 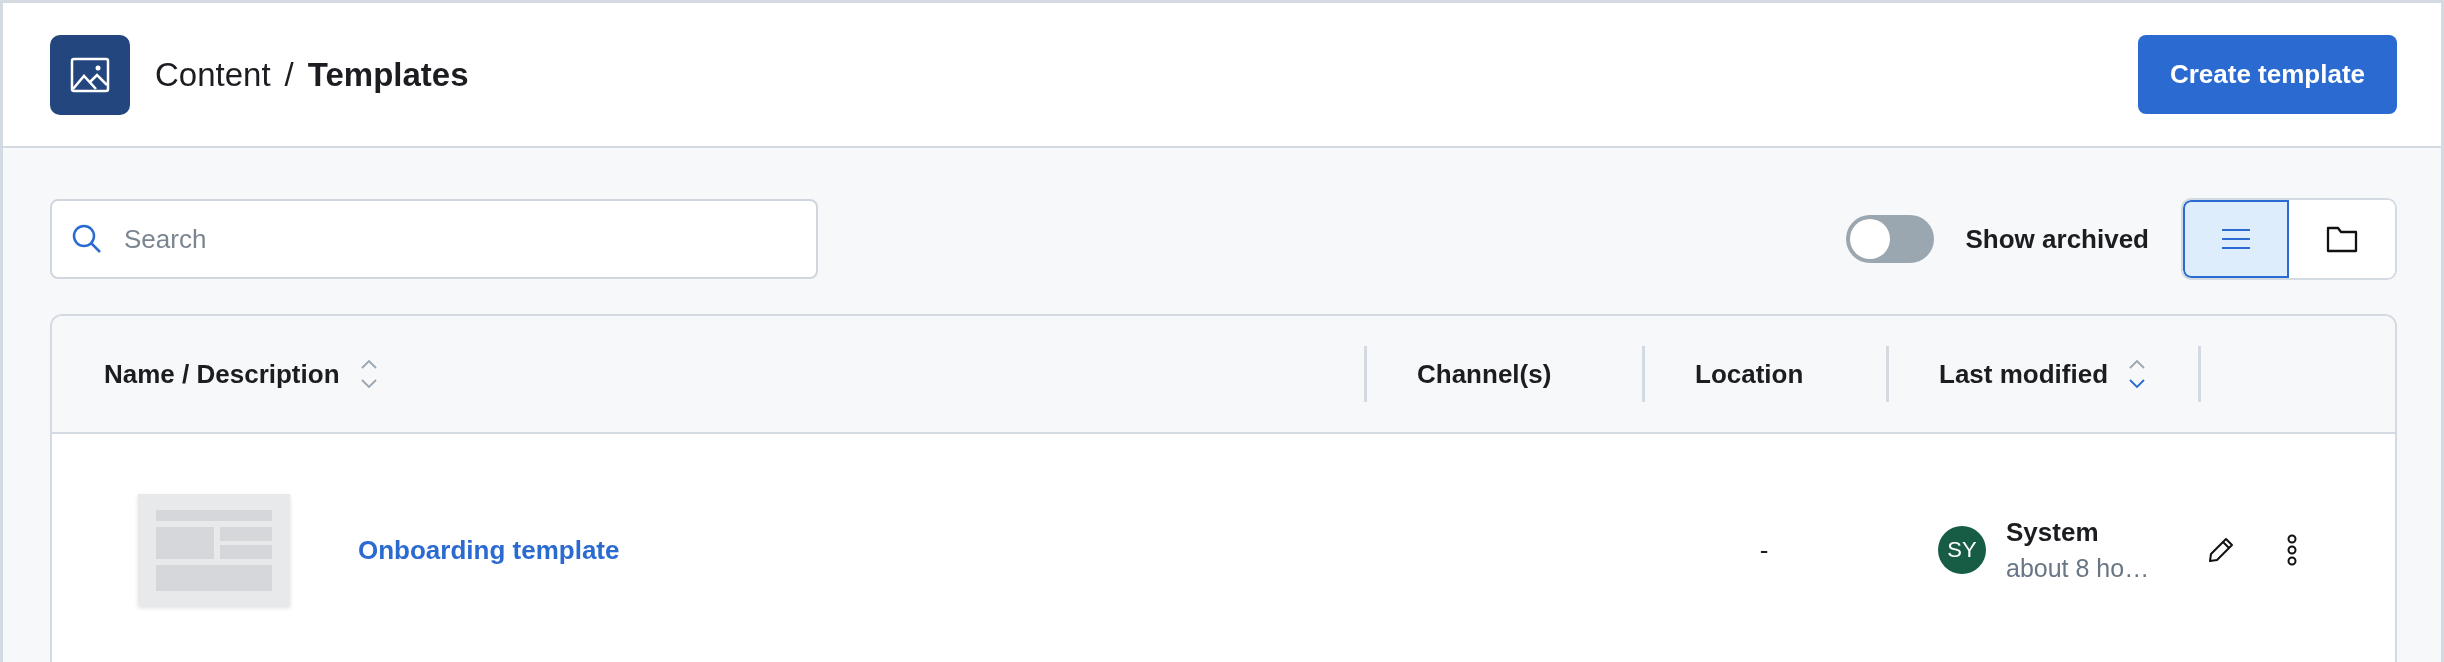 What do you see at coordinates (2023, 374) in the screenshot?
I see `column-header: Last modified` at bounding box center [2023, 374].